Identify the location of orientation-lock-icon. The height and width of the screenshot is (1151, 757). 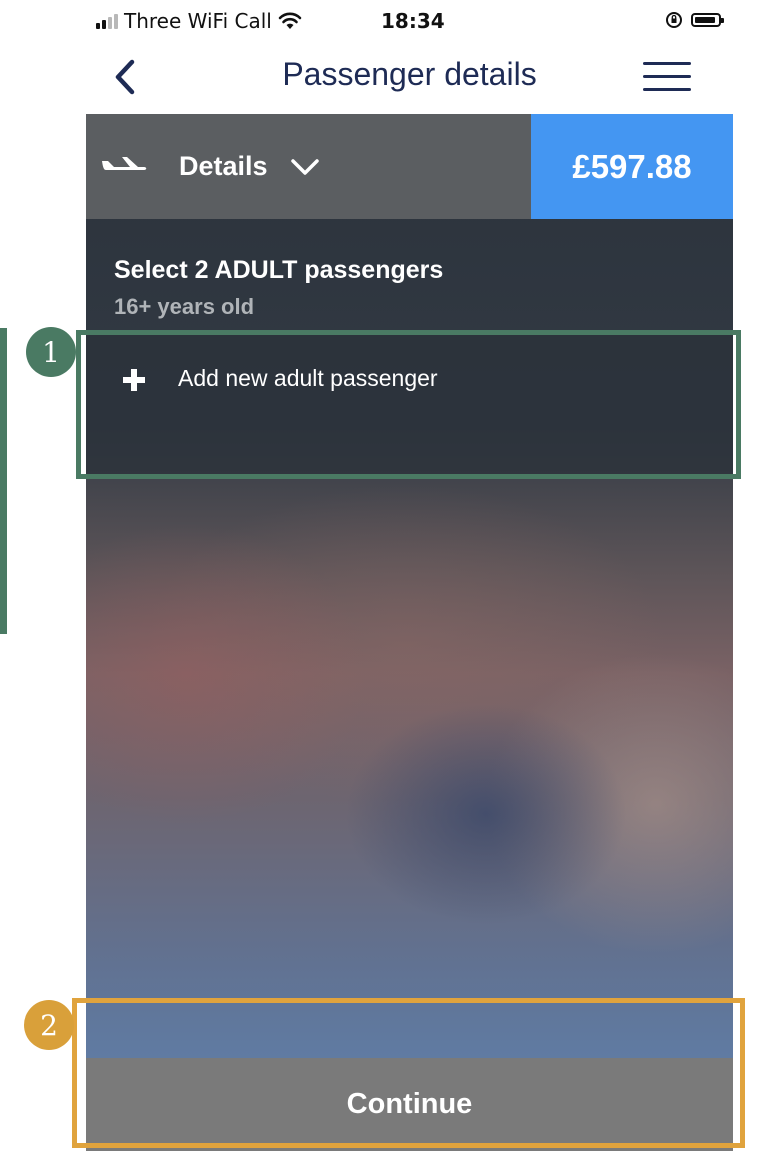
(674, 20).